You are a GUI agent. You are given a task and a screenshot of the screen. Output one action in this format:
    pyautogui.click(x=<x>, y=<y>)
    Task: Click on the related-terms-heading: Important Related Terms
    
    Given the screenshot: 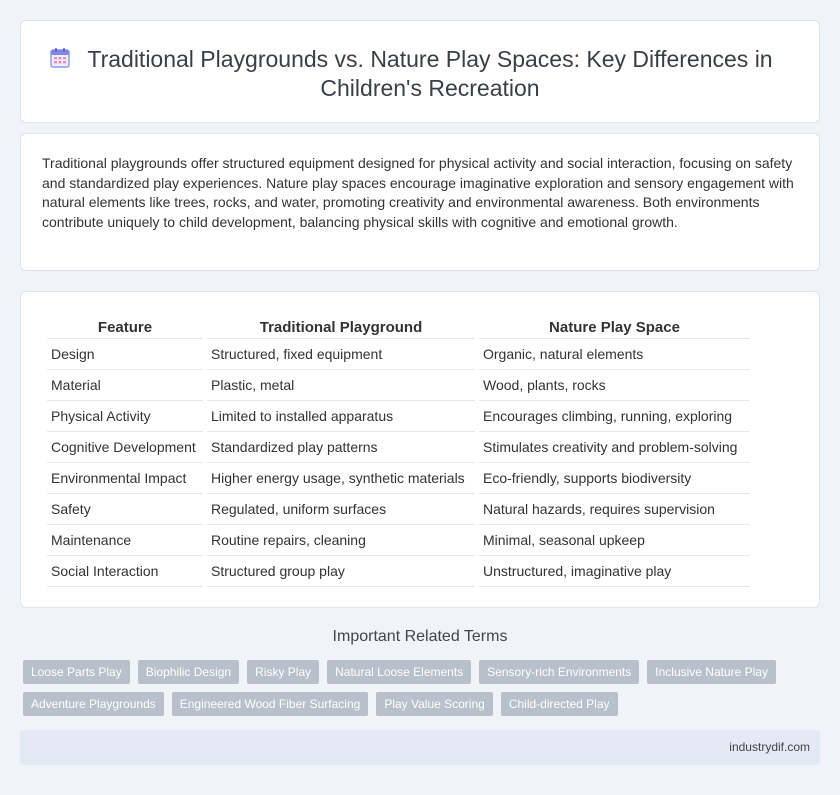 What is the action you would take?
    pyautogui.click(x=420, y=636)
    